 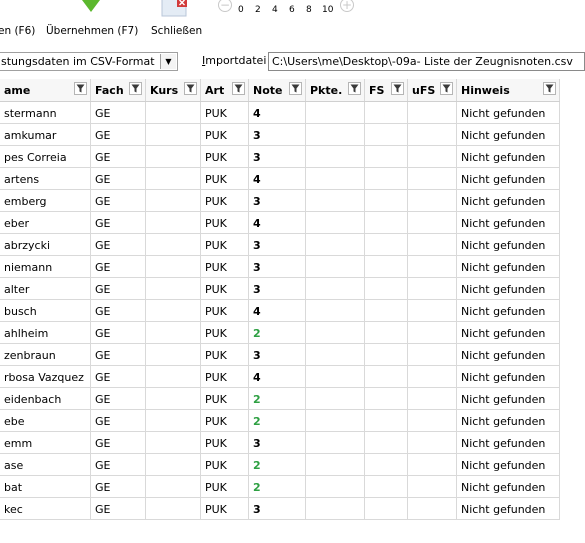 I want to click on cell-name: ahlheim, so click(x=45, y=333).